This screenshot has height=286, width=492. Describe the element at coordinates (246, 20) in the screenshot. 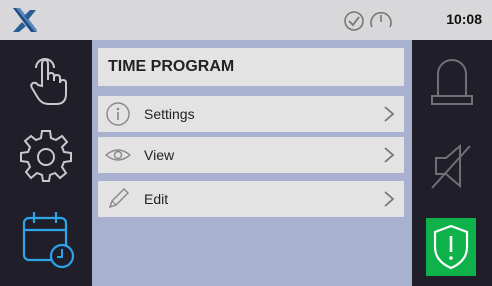

I see `top-bar: 10:08` at that location.